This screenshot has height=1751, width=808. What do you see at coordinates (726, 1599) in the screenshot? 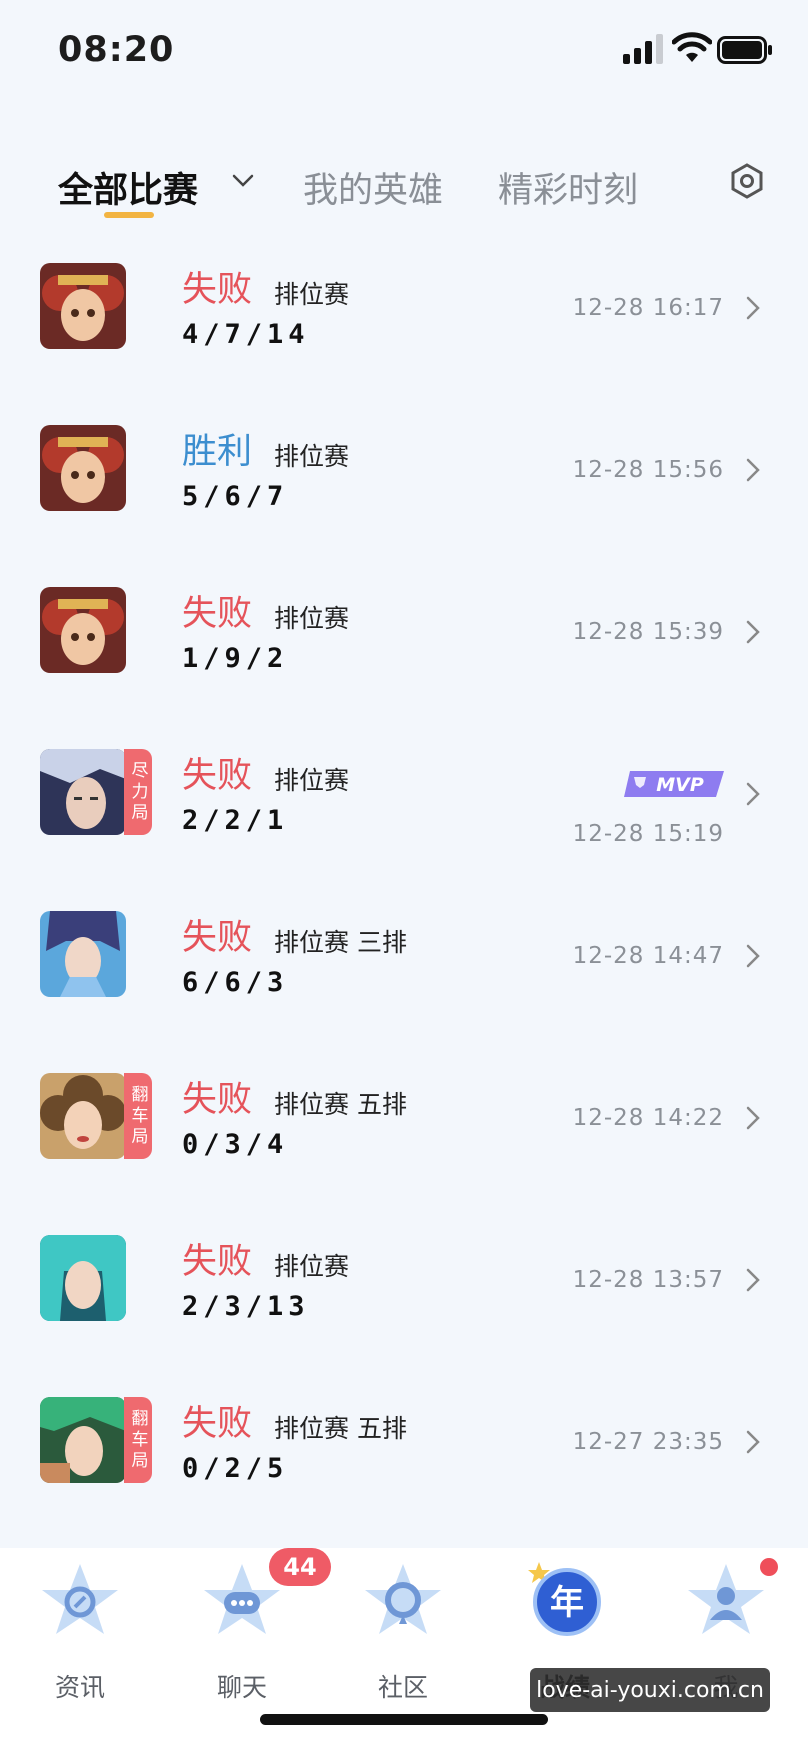
I see `profile-icon` at bounding box center [726, 1599].